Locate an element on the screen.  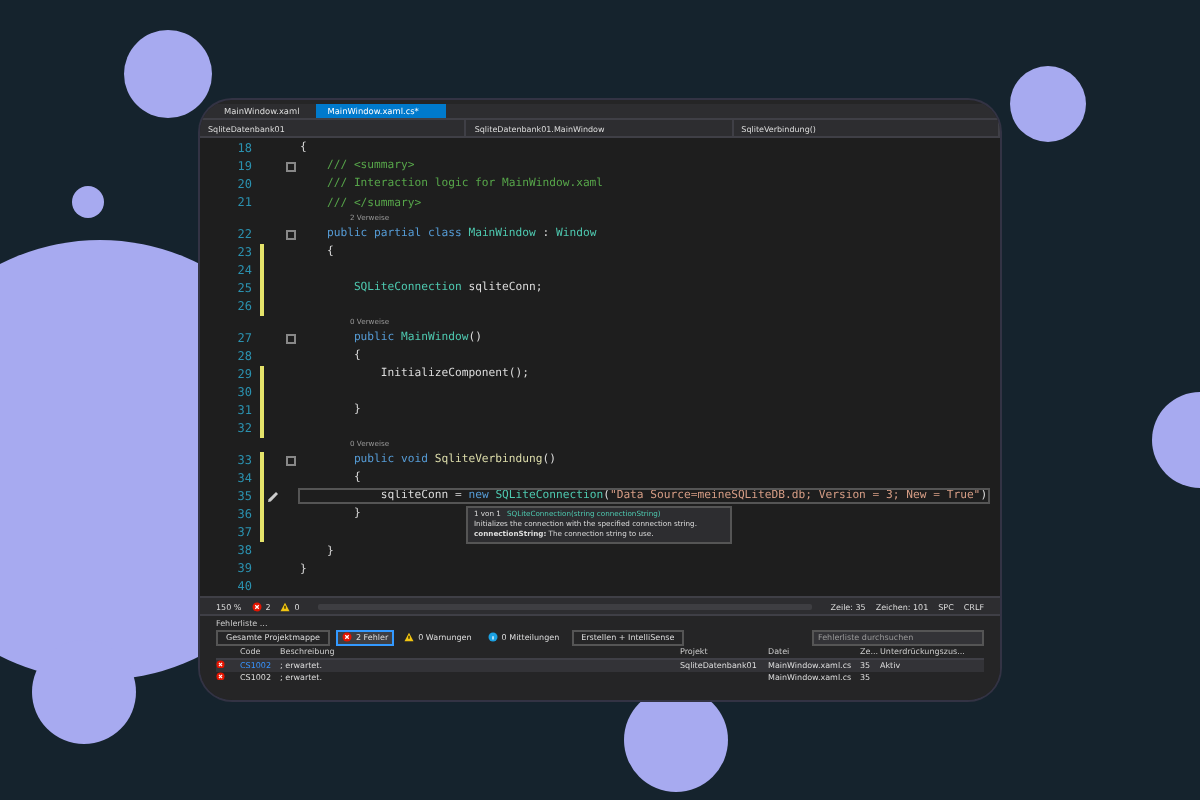
pencil-icon is located at coordinates (273, 496).